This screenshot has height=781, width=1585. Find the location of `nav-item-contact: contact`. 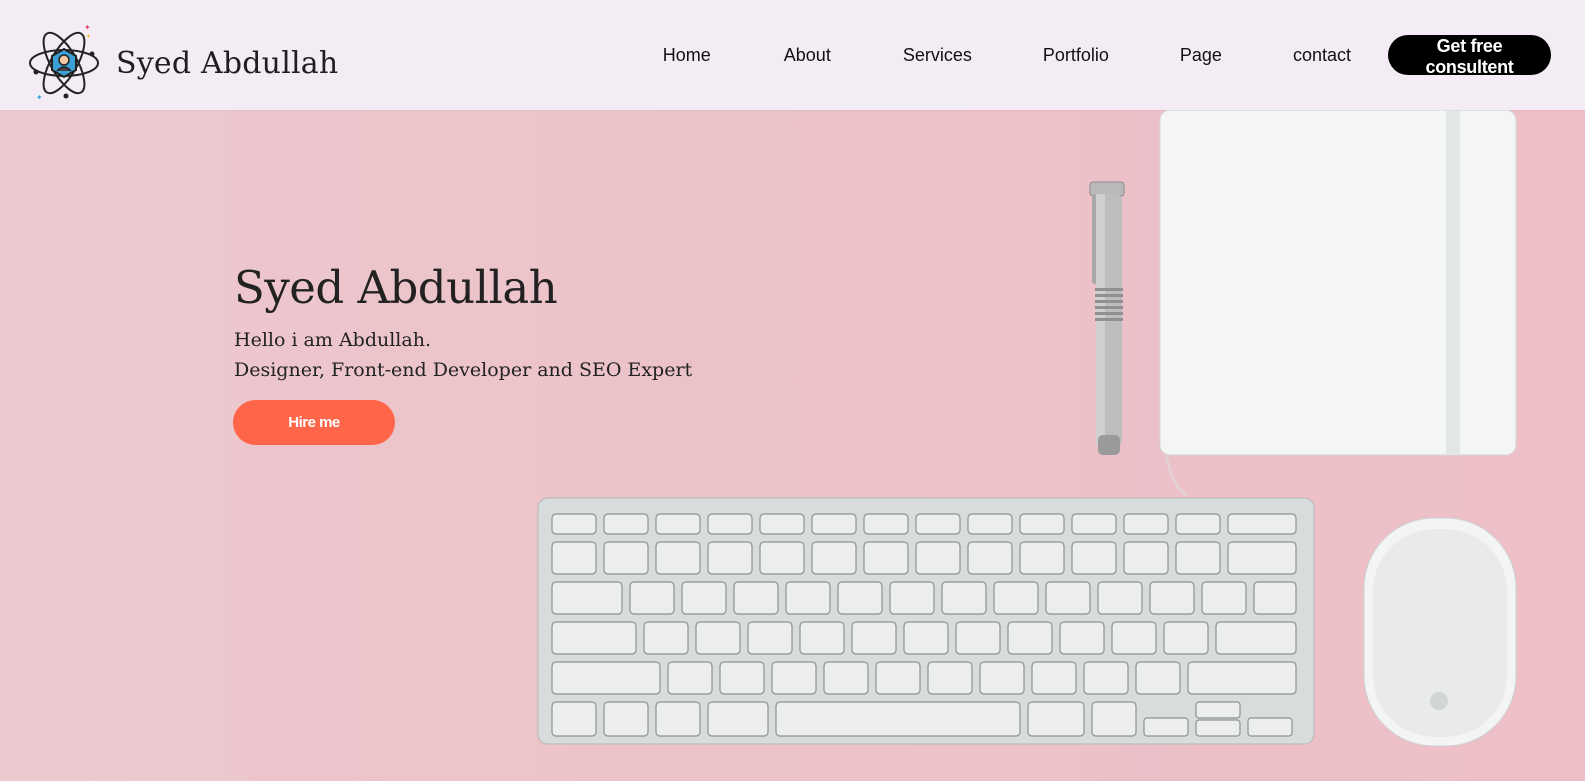

nav-item-contact: contact is located at coordinates (1322, 55).